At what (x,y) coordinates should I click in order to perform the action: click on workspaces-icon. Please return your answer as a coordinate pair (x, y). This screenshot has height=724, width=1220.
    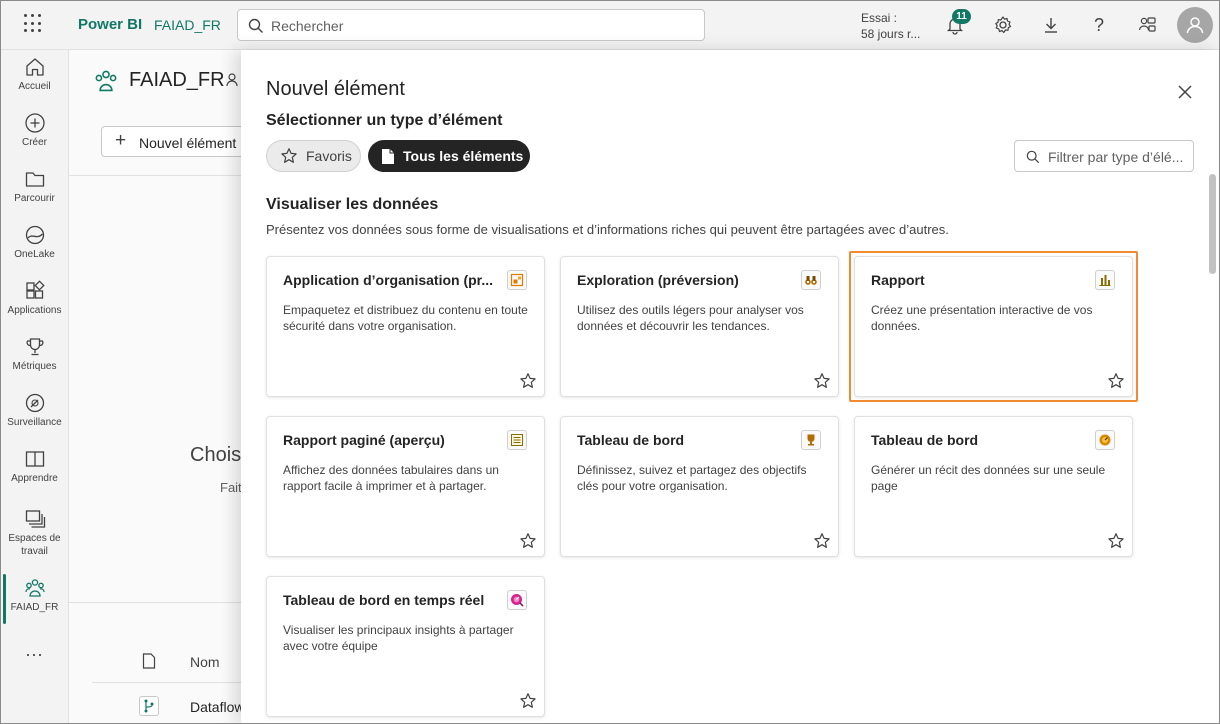
    Looking at the image, I should click on (35, 519).